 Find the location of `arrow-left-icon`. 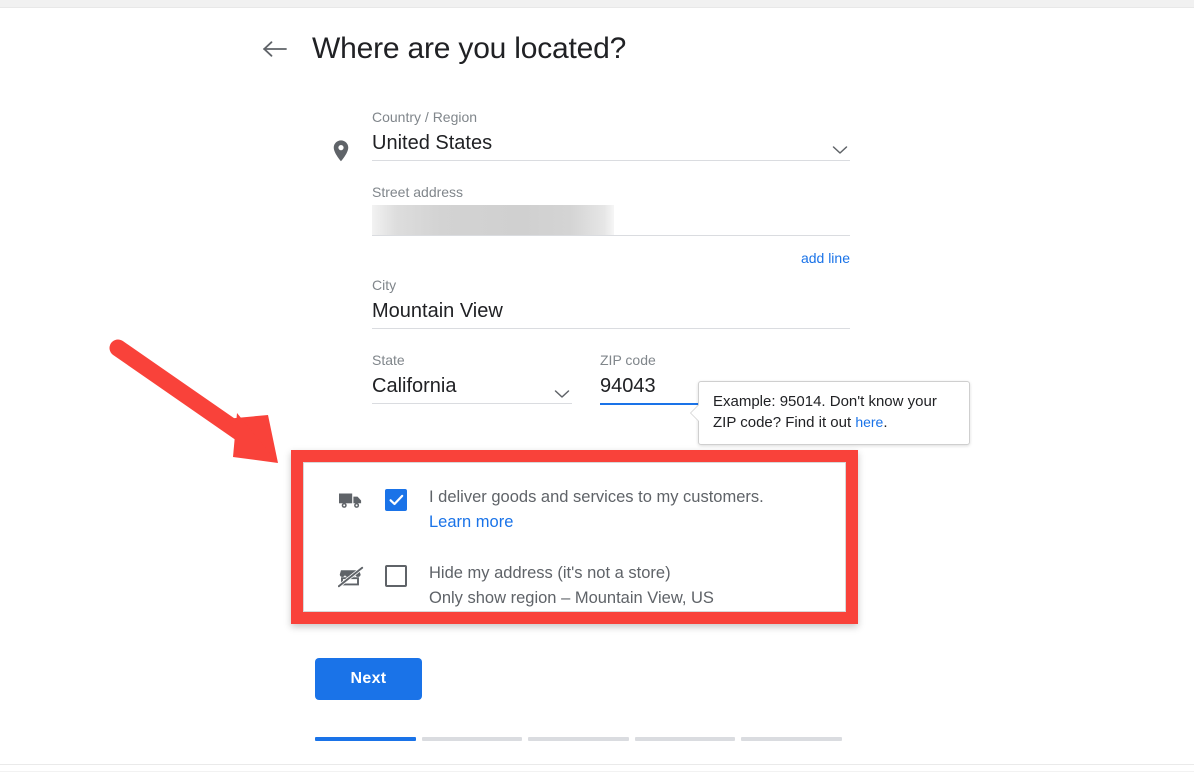

arrow-left-icon is located at coordinates (275, 49).